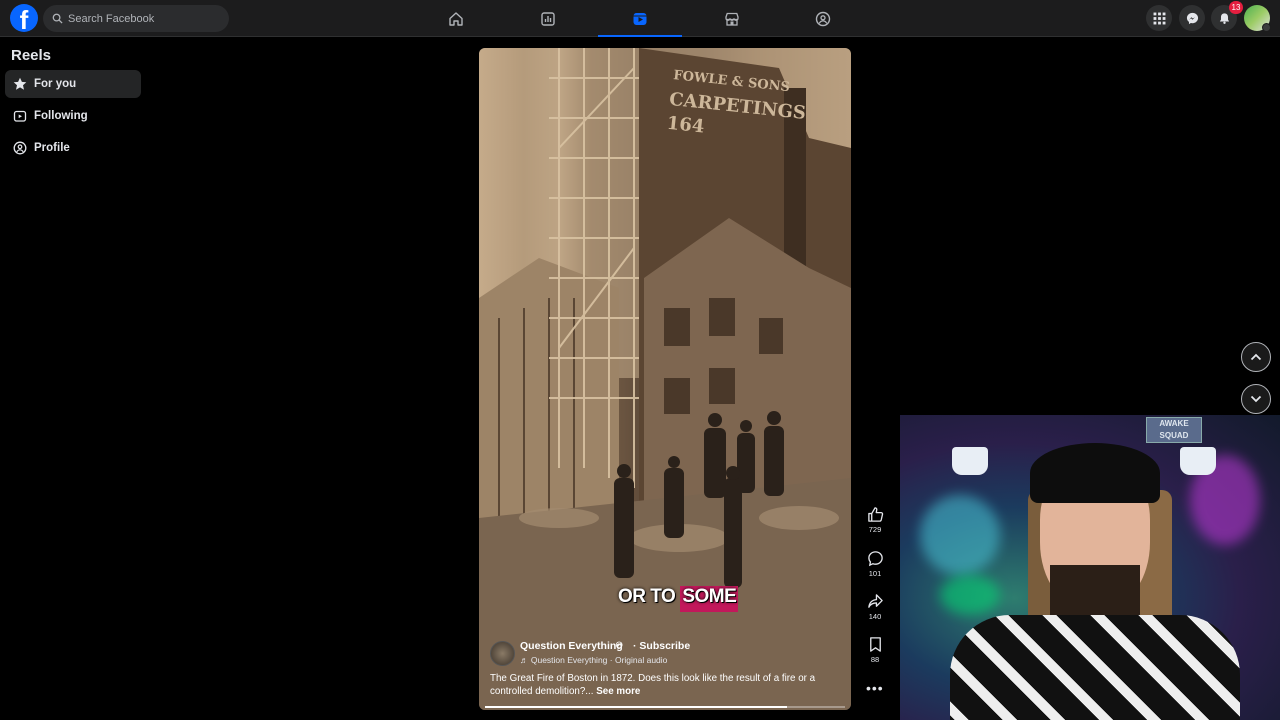 The height and width of the screenshot is (720, 1280). I want to click on video-caption: OR TO SOME, so click(678, 599).